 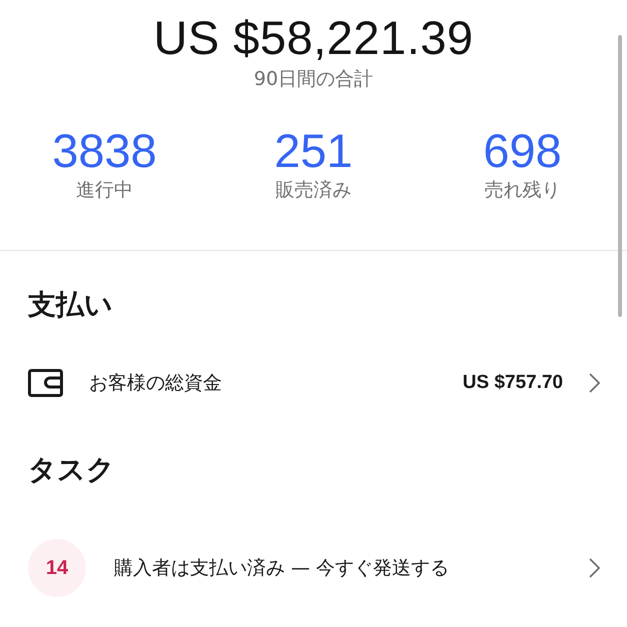 What do you see at coordinates (104, 151) in the screenshot?
I see `stat-value: 3838` at bounding box center [104, 151].